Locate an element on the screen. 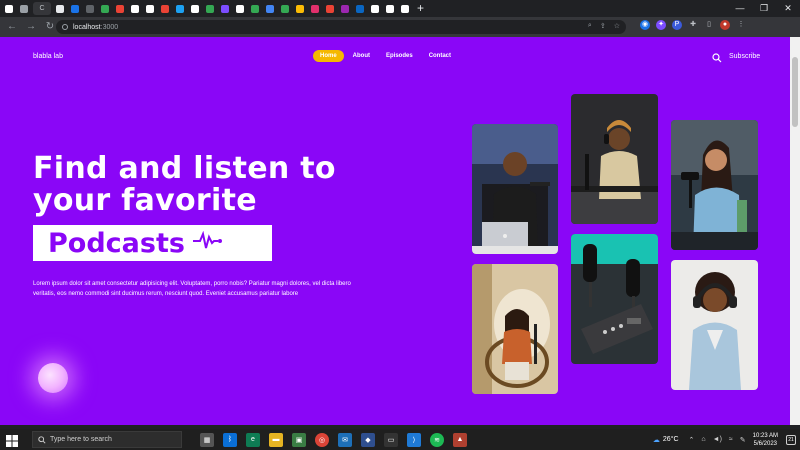 This screenshot has width=800, height=450. vscode-app-icon: ⟩ is located at coordinates (414, 439).